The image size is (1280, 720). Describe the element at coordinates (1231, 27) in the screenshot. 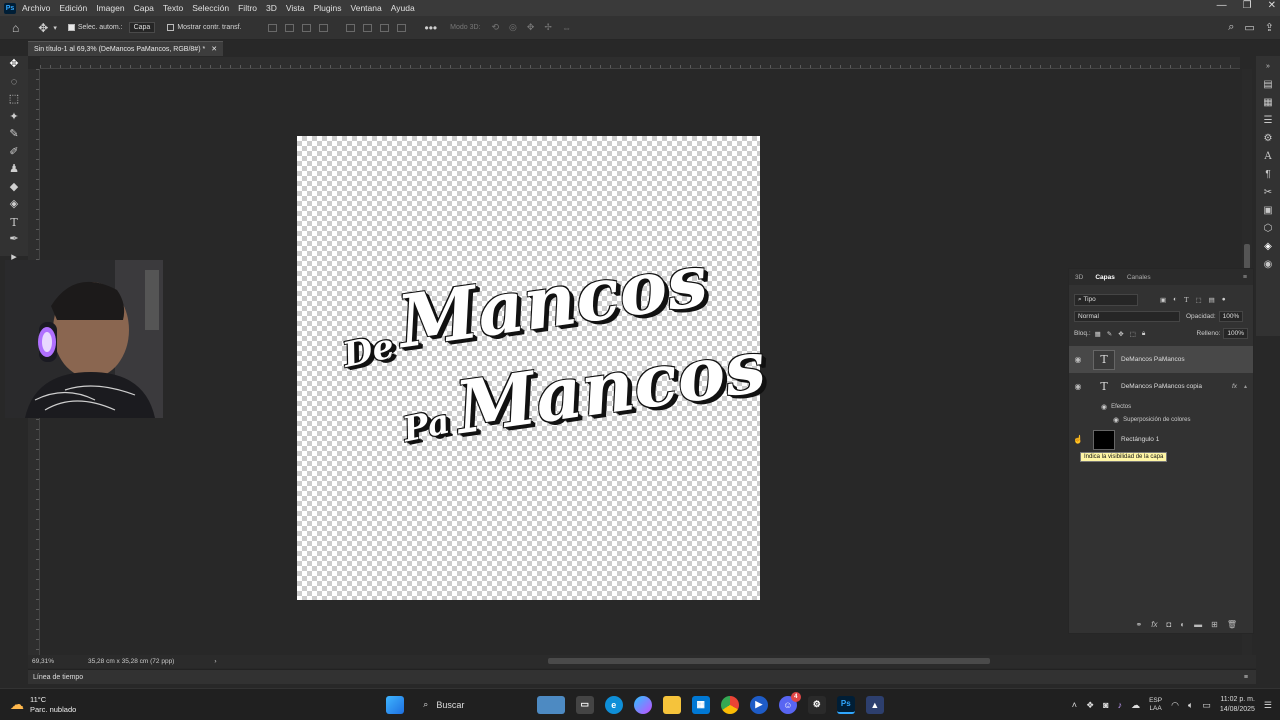

I see `search-icon: ⌕` at that location.